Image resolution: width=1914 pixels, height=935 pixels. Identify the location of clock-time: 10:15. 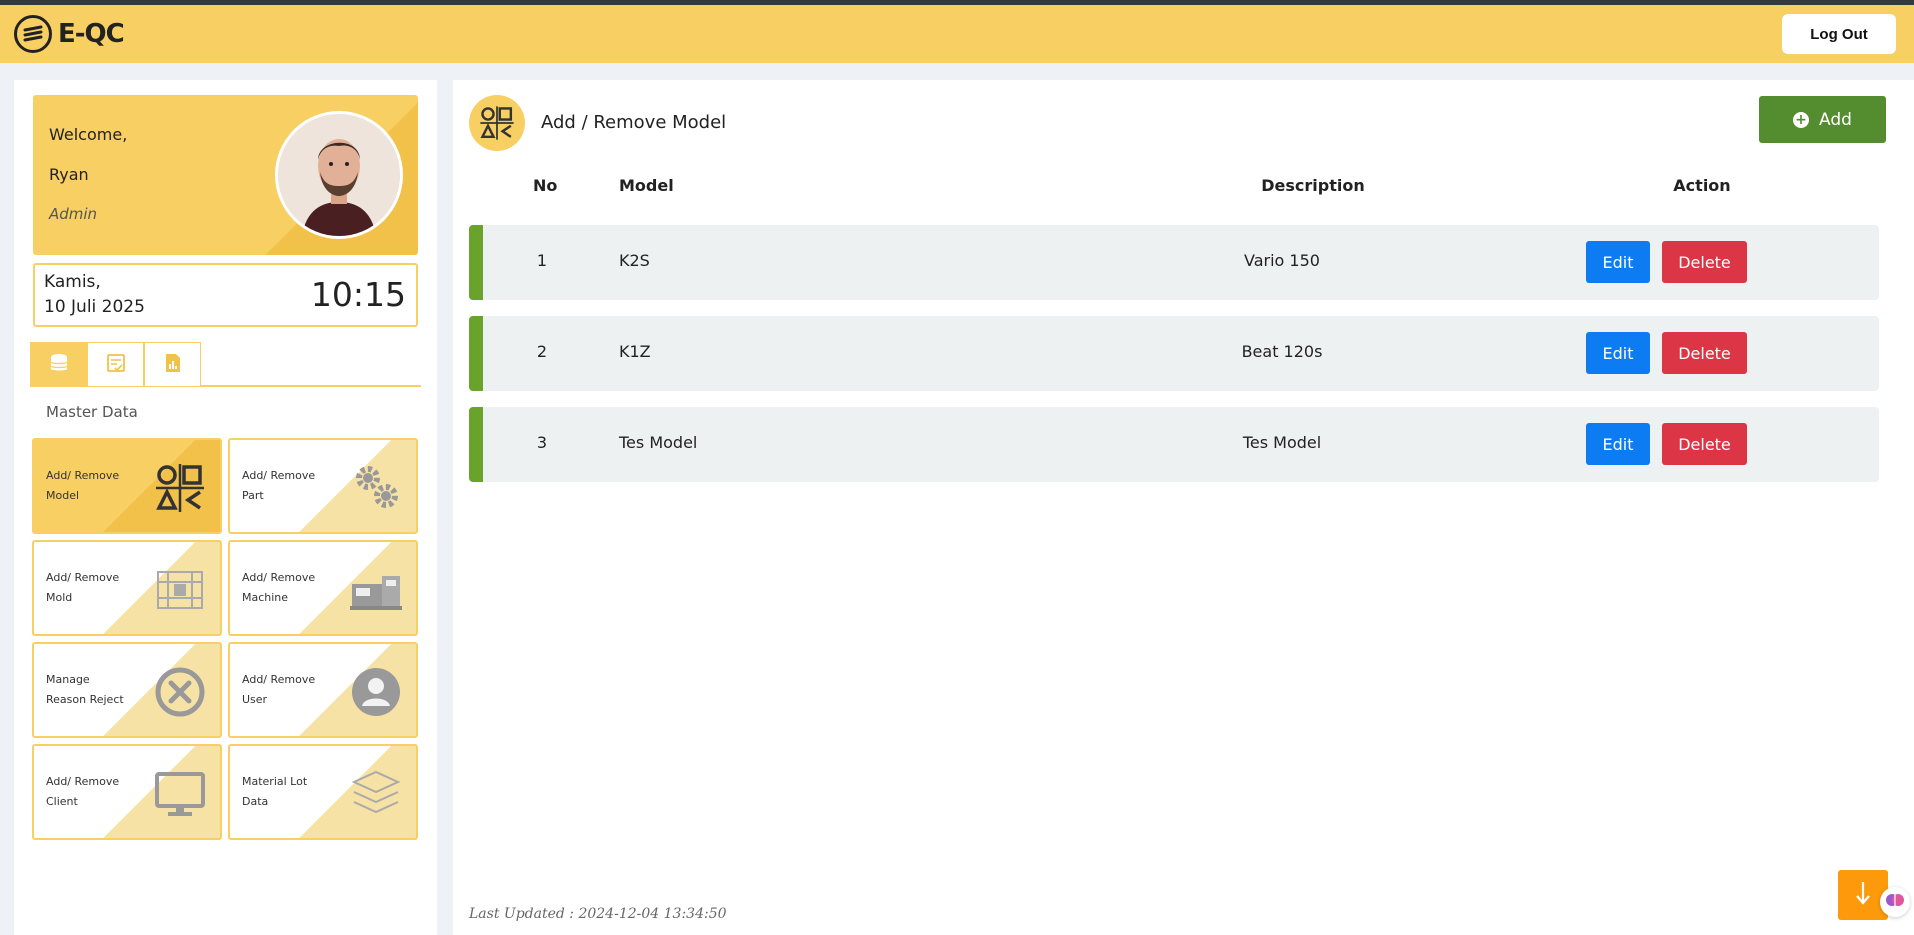
(358, 294).